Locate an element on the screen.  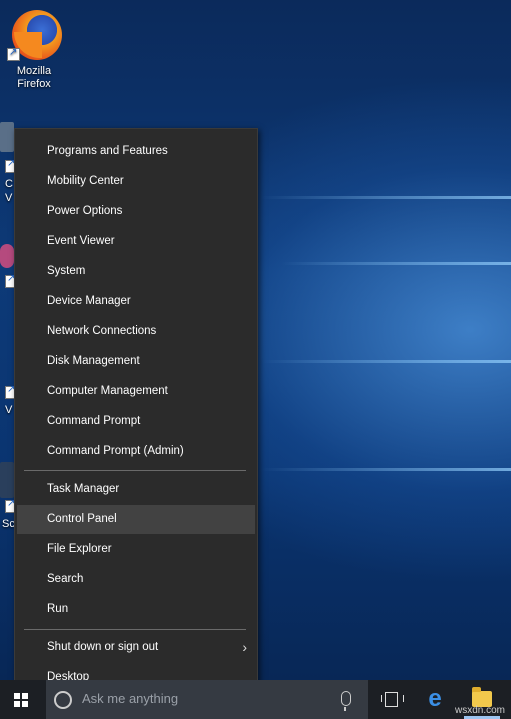
menu-item-file-explorer: File Explorer is located at coordinates (136, 549).